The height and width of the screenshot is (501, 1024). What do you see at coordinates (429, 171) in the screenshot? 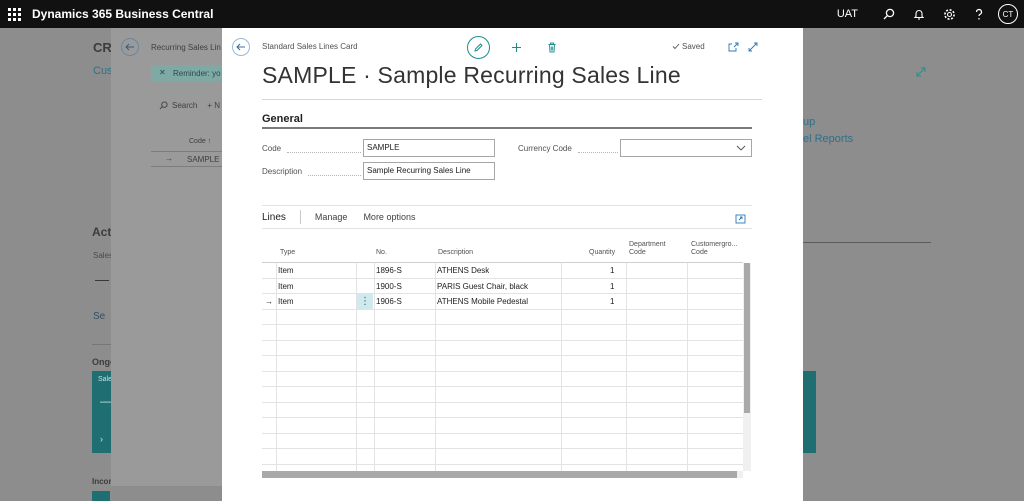
I see `description-field: Sample Recurring Sales Line` at bounding box center [429, 171].